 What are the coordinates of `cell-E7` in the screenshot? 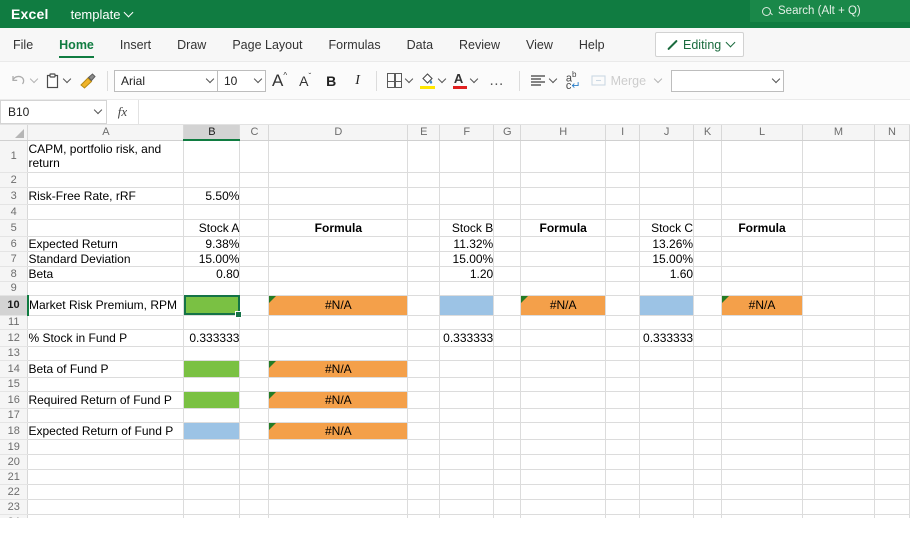 It's located at (424, 259).